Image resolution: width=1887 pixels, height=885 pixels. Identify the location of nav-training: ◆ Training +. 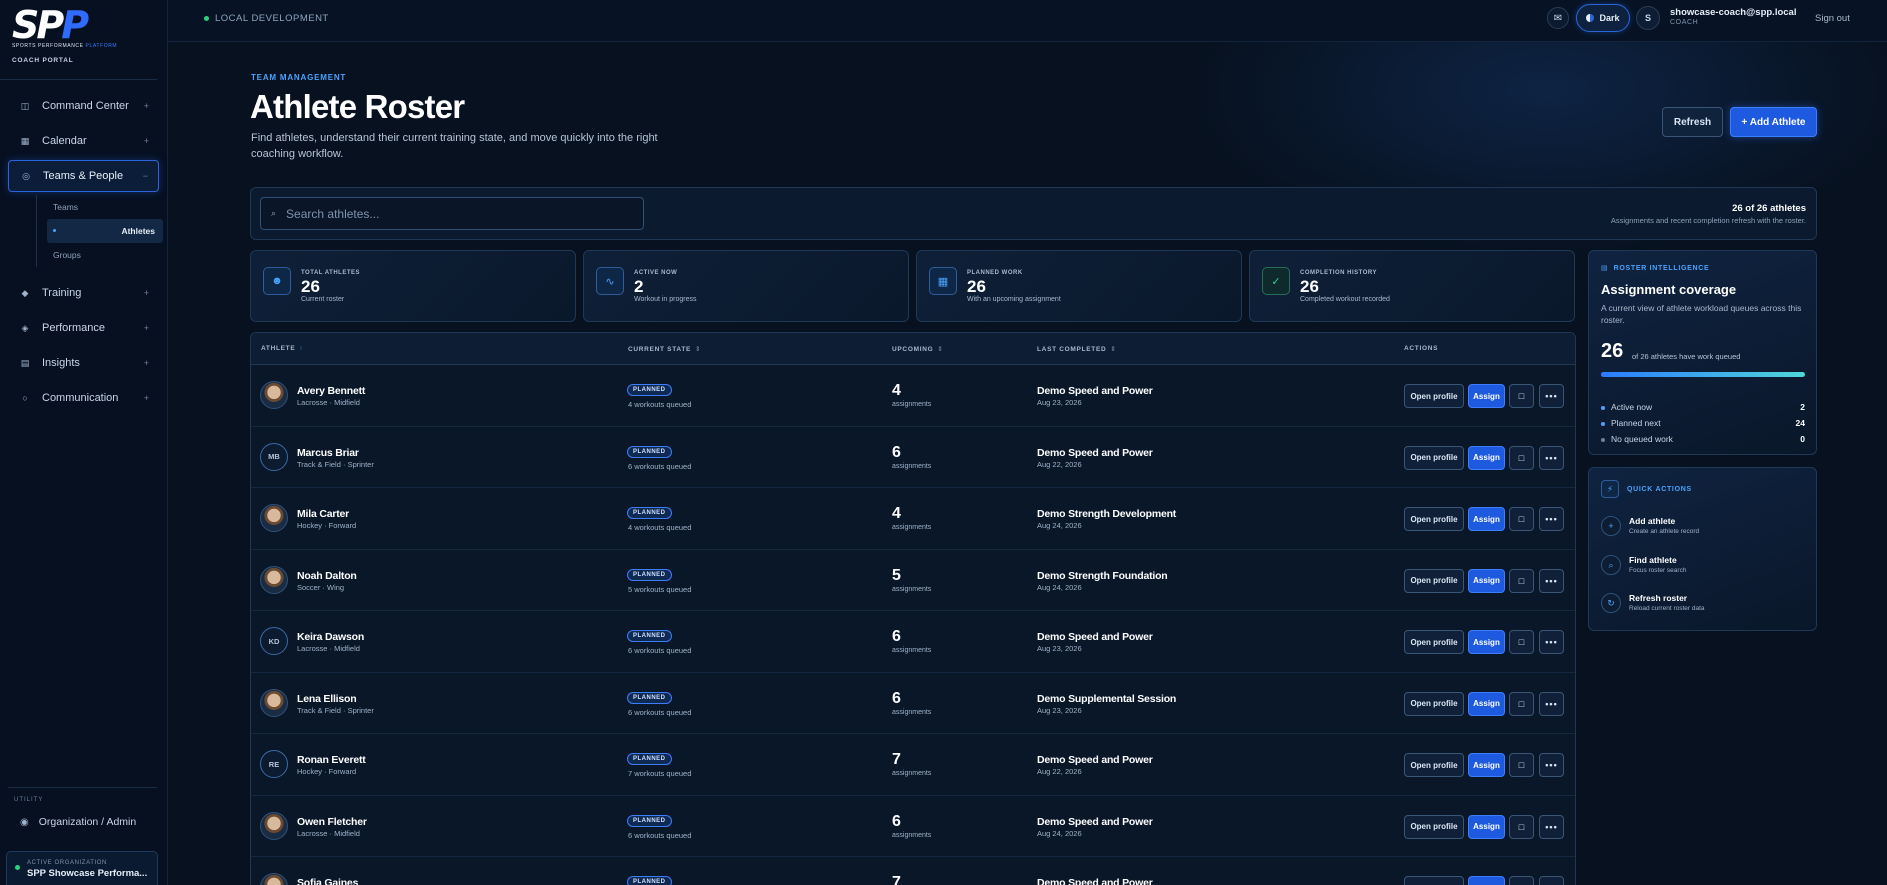
(83, 293).